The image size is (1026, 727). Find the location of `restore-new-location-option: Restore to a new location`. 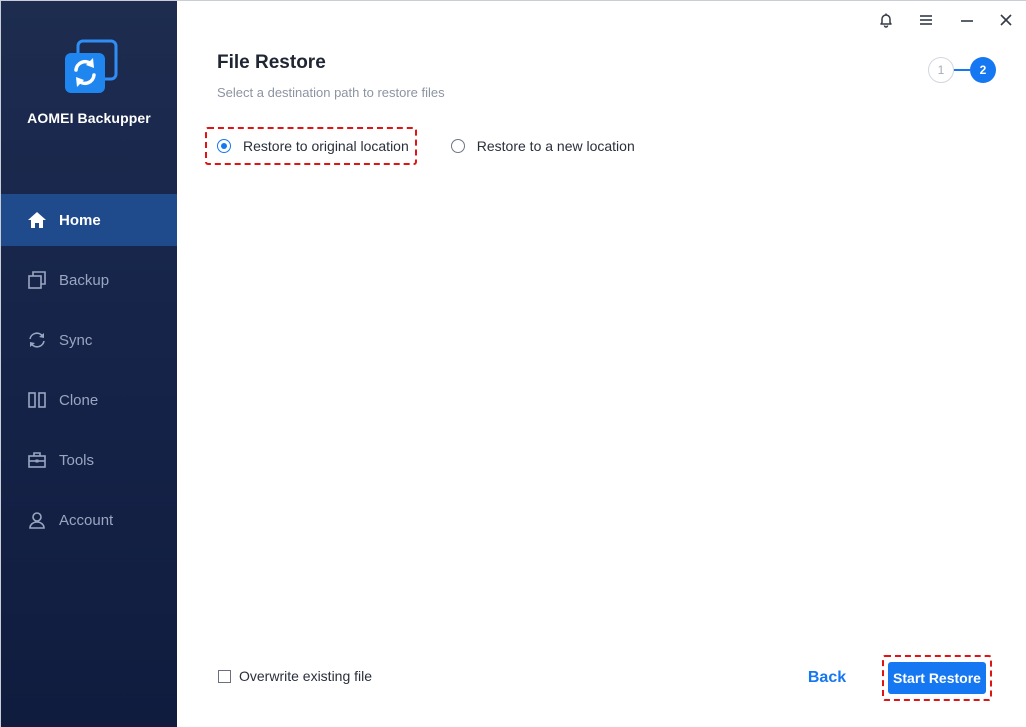

restore-new-location-option: Restore to a new location is located at coordinates (542, 146).